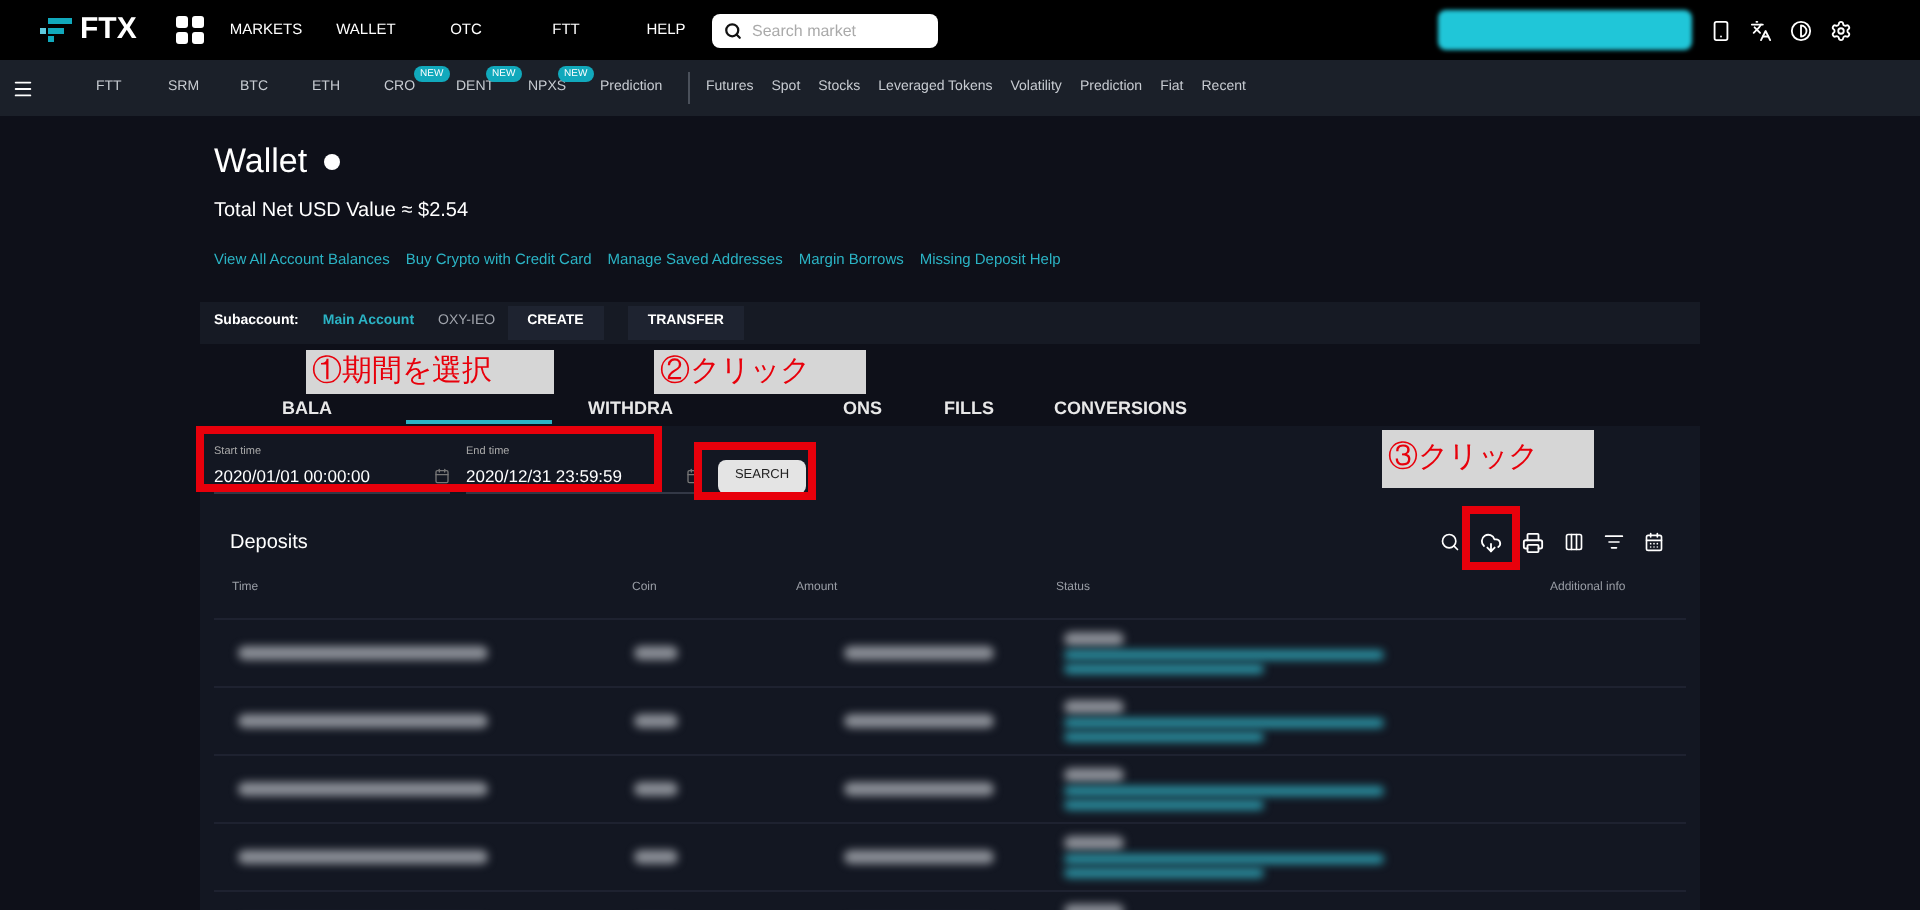 The height and width of the screenshot is (910, 1920). What do you see at coordinates (1841, 30) in the screenshot?
I see `settings-icon` at bounding box center [1841, 30].